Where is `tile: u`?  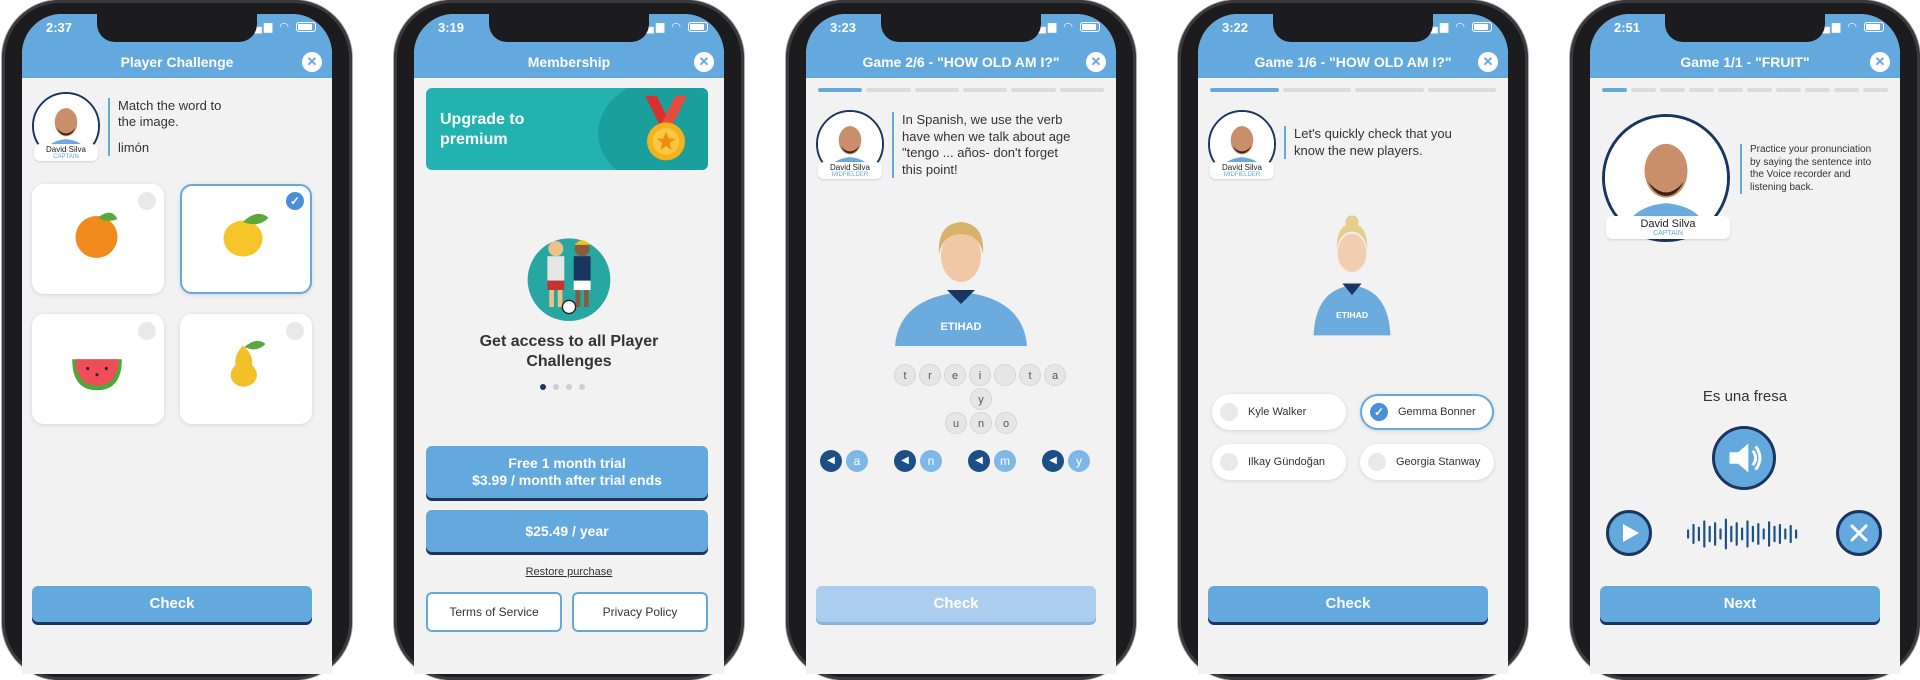
tile: u is located at coordinates (956, 423).